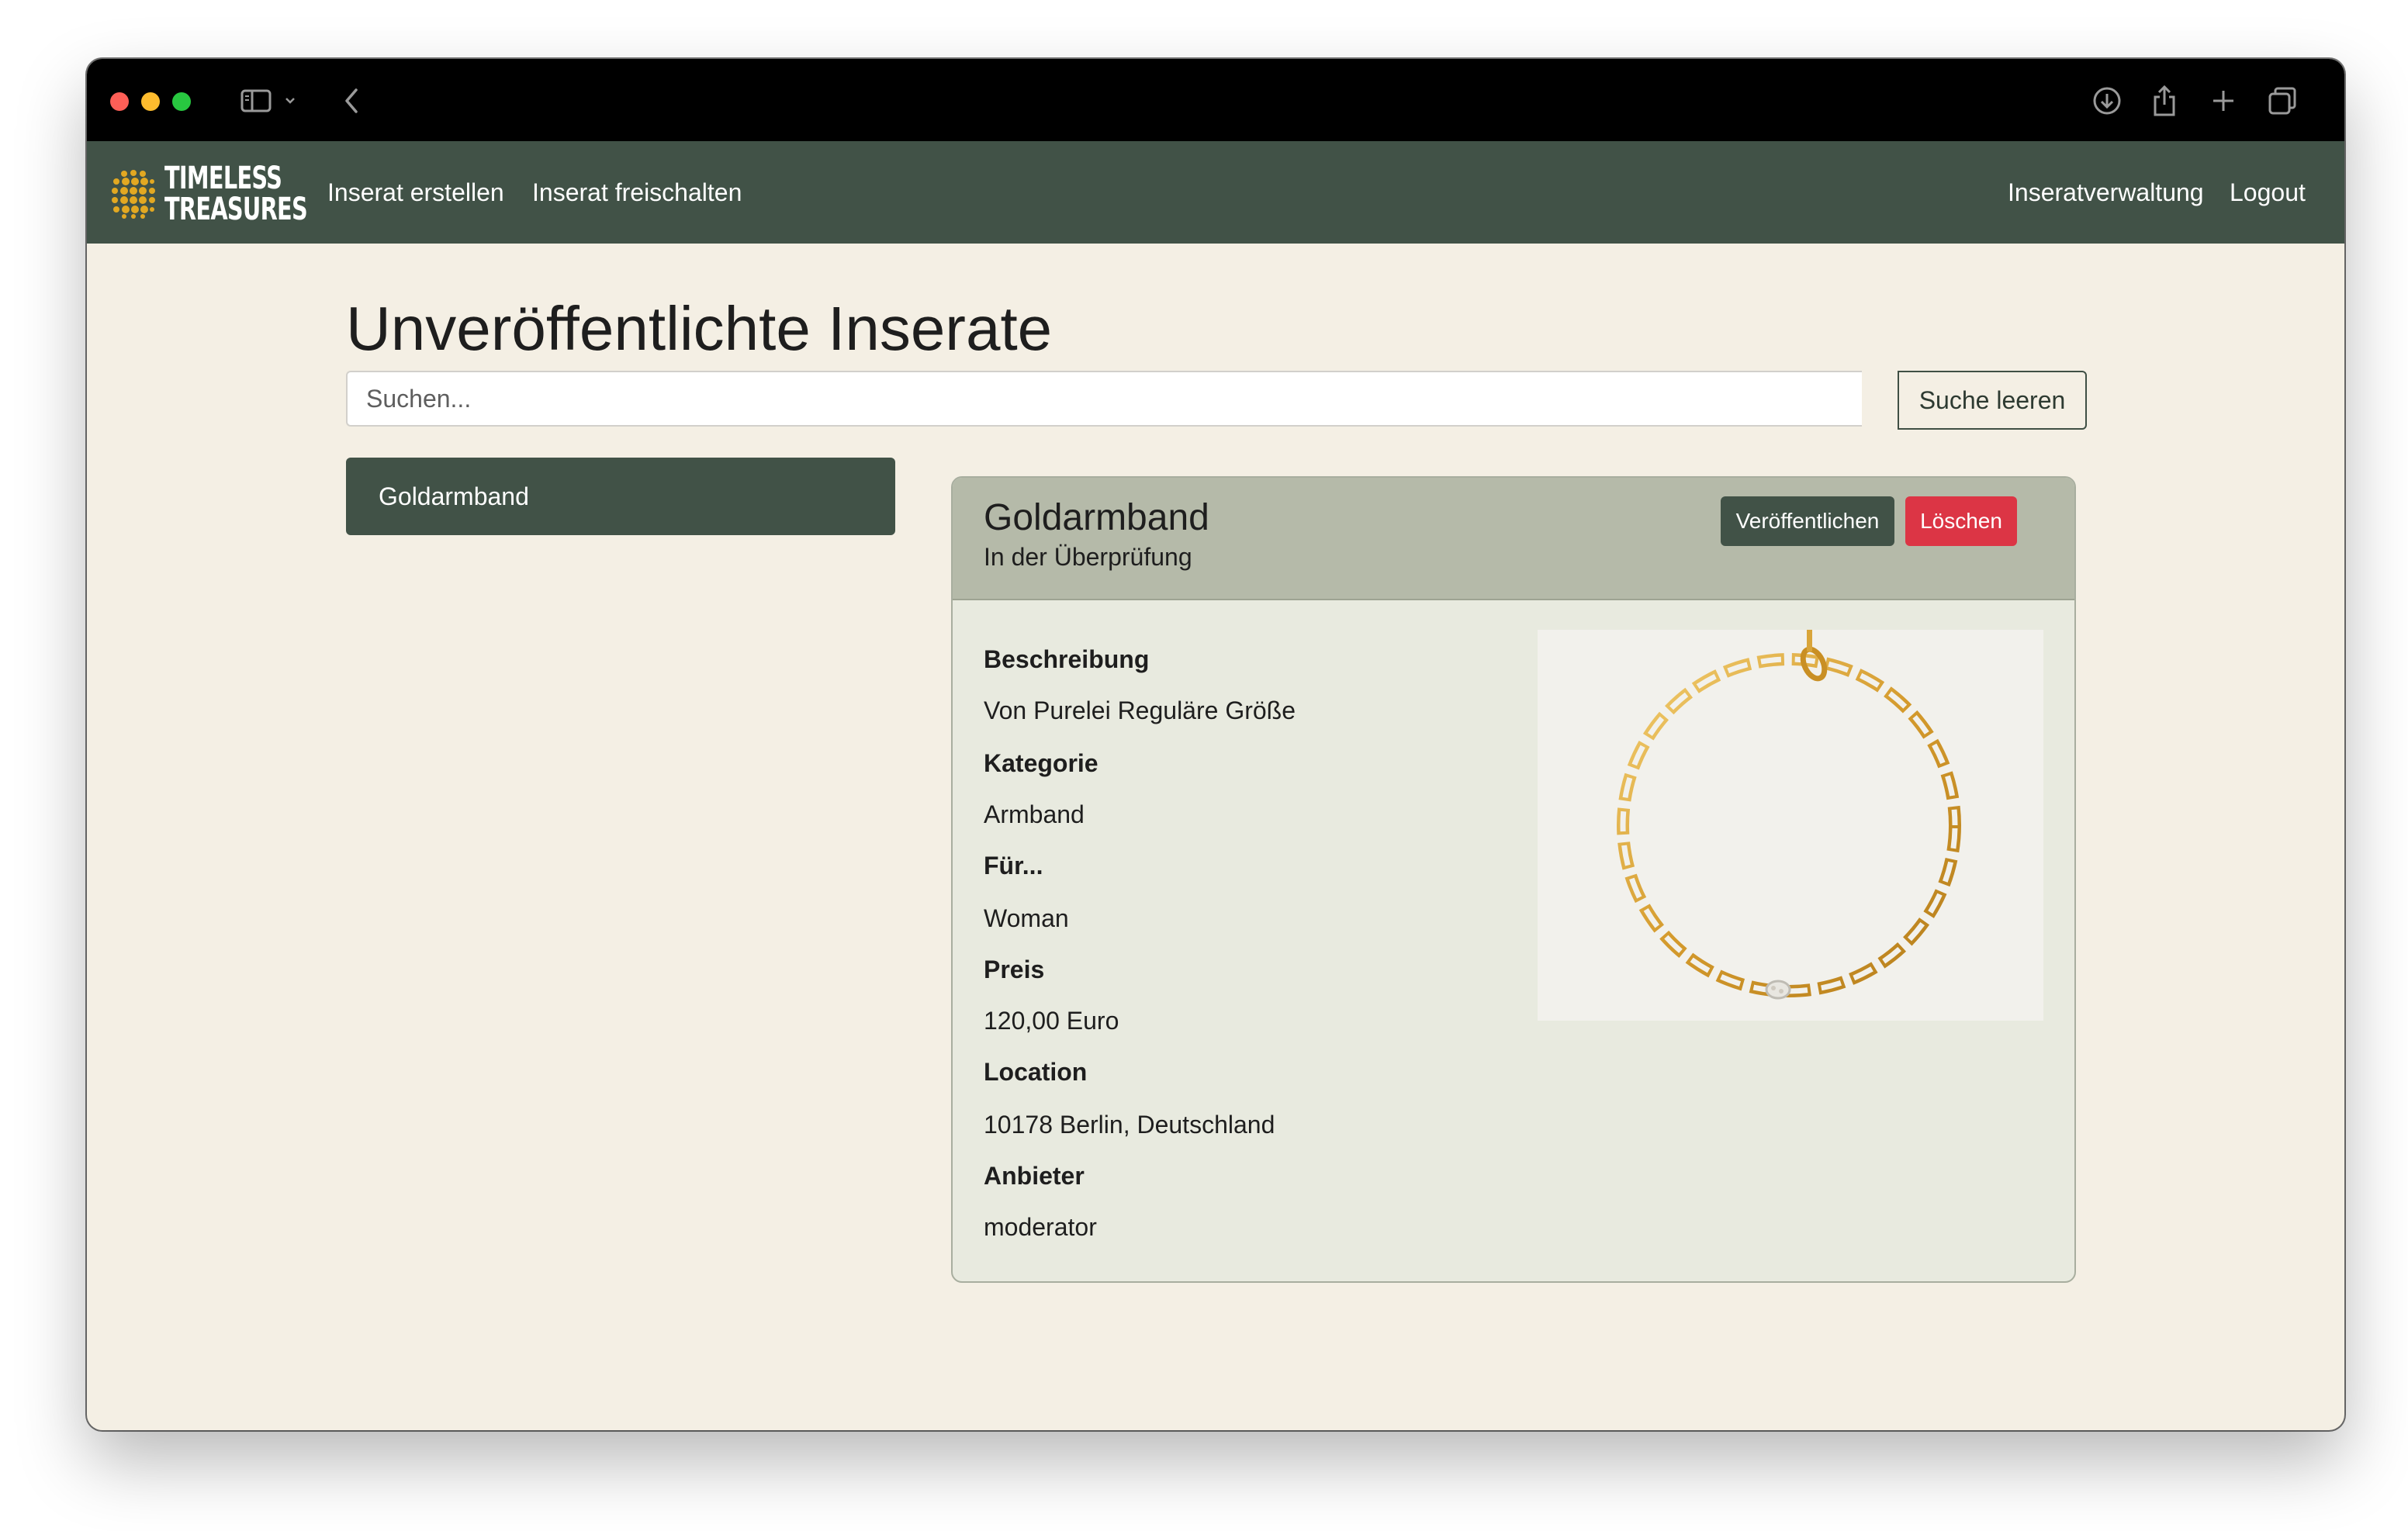 This screenshot has height=1531, width=2408. I want to click on tabs-overview-icon, so click(2282, 100).